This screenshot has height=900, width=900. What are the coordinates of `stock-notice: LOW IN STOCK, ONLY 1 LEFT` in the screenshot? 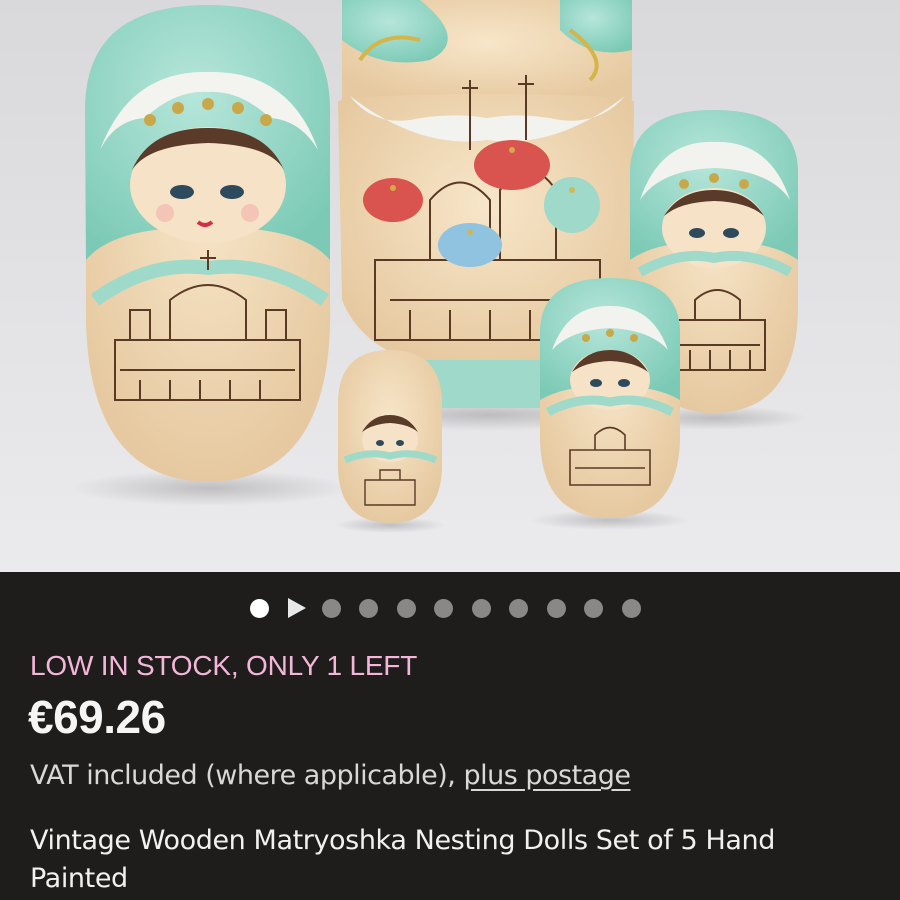 It's located at (224, 665).